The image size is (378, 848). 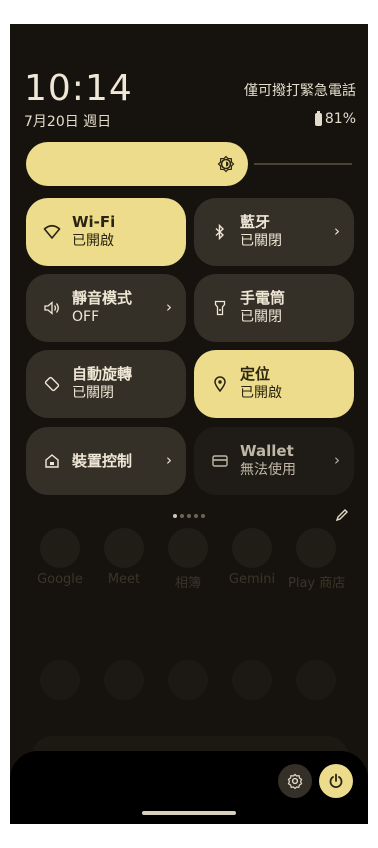 I want to click on gear-icon, so click(x=295, y=781).